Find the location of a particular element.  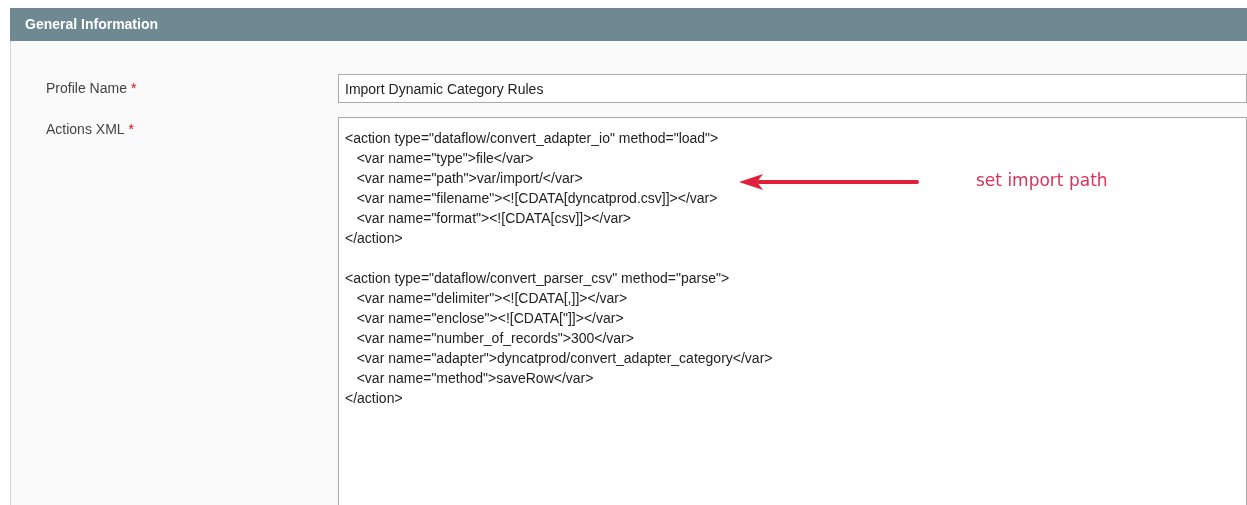

annotation-text: set import path is located at coordinates (1042, 180).